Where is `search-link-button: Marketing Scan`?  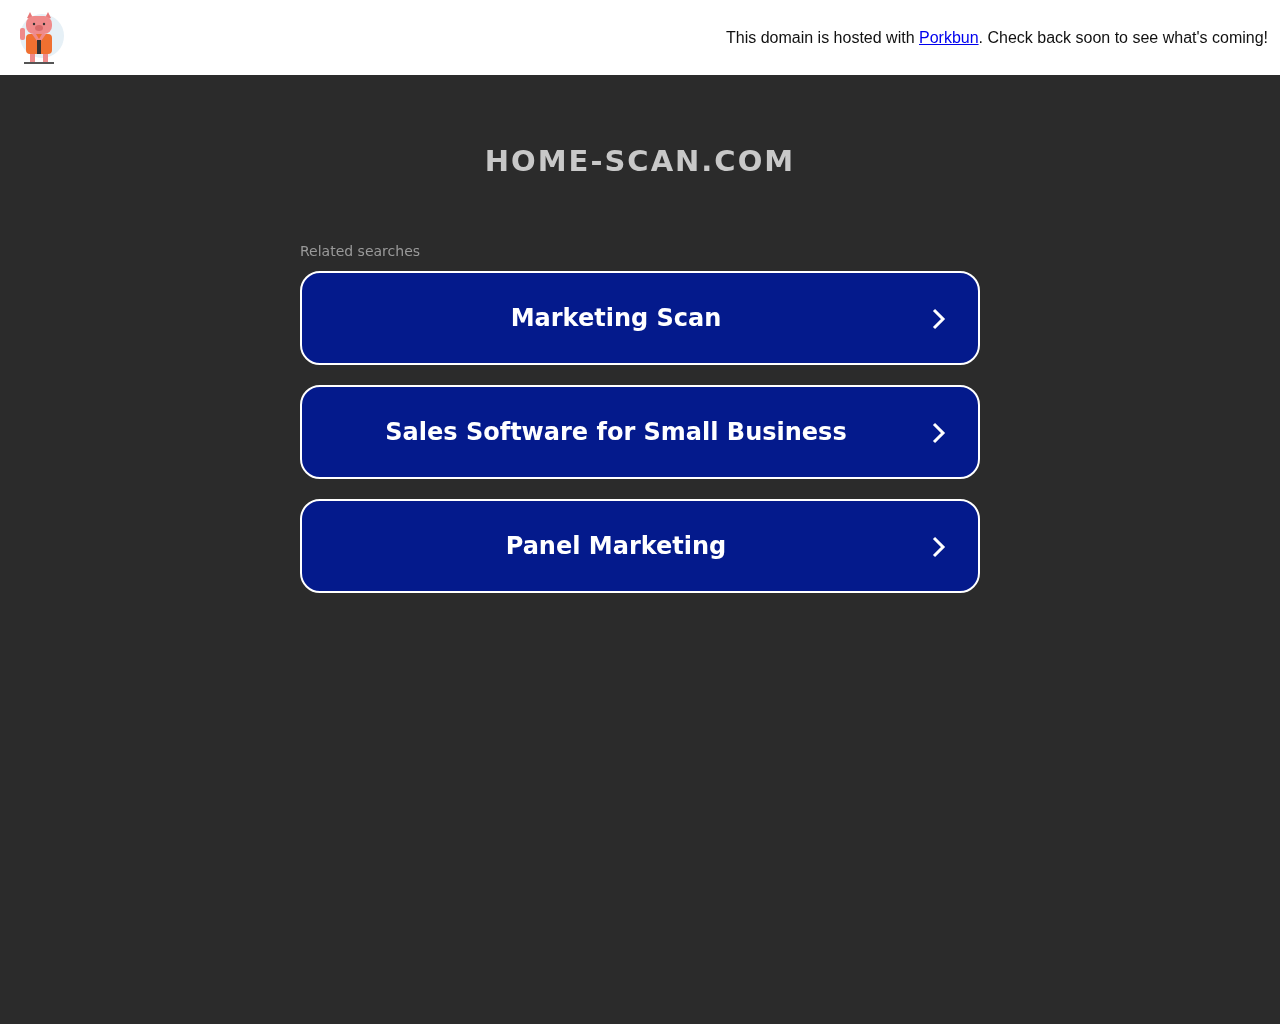
search-link-button: Marketing Scan is located at coordinates (640, 318).